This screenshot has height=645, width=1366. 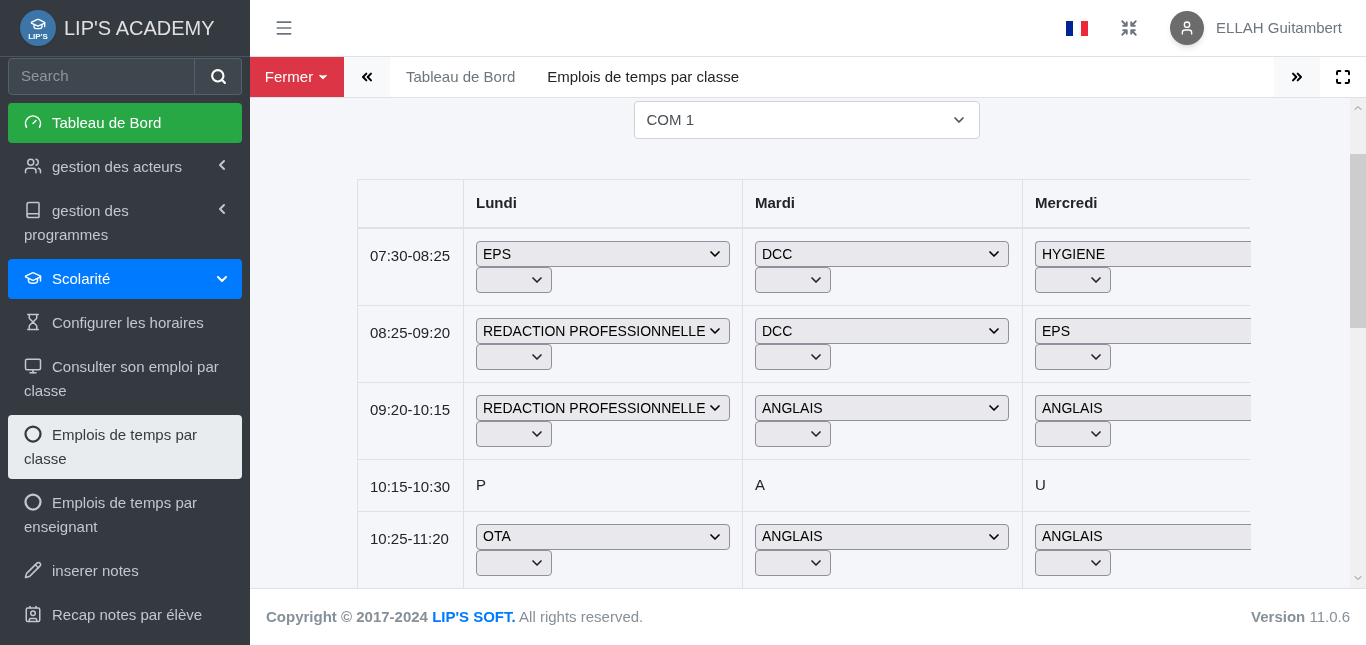 What do you see at coordinates (125, 223) in the screenshot?
I see `sidebar-item: gestion des programmes` at bounding box center [125, 223].